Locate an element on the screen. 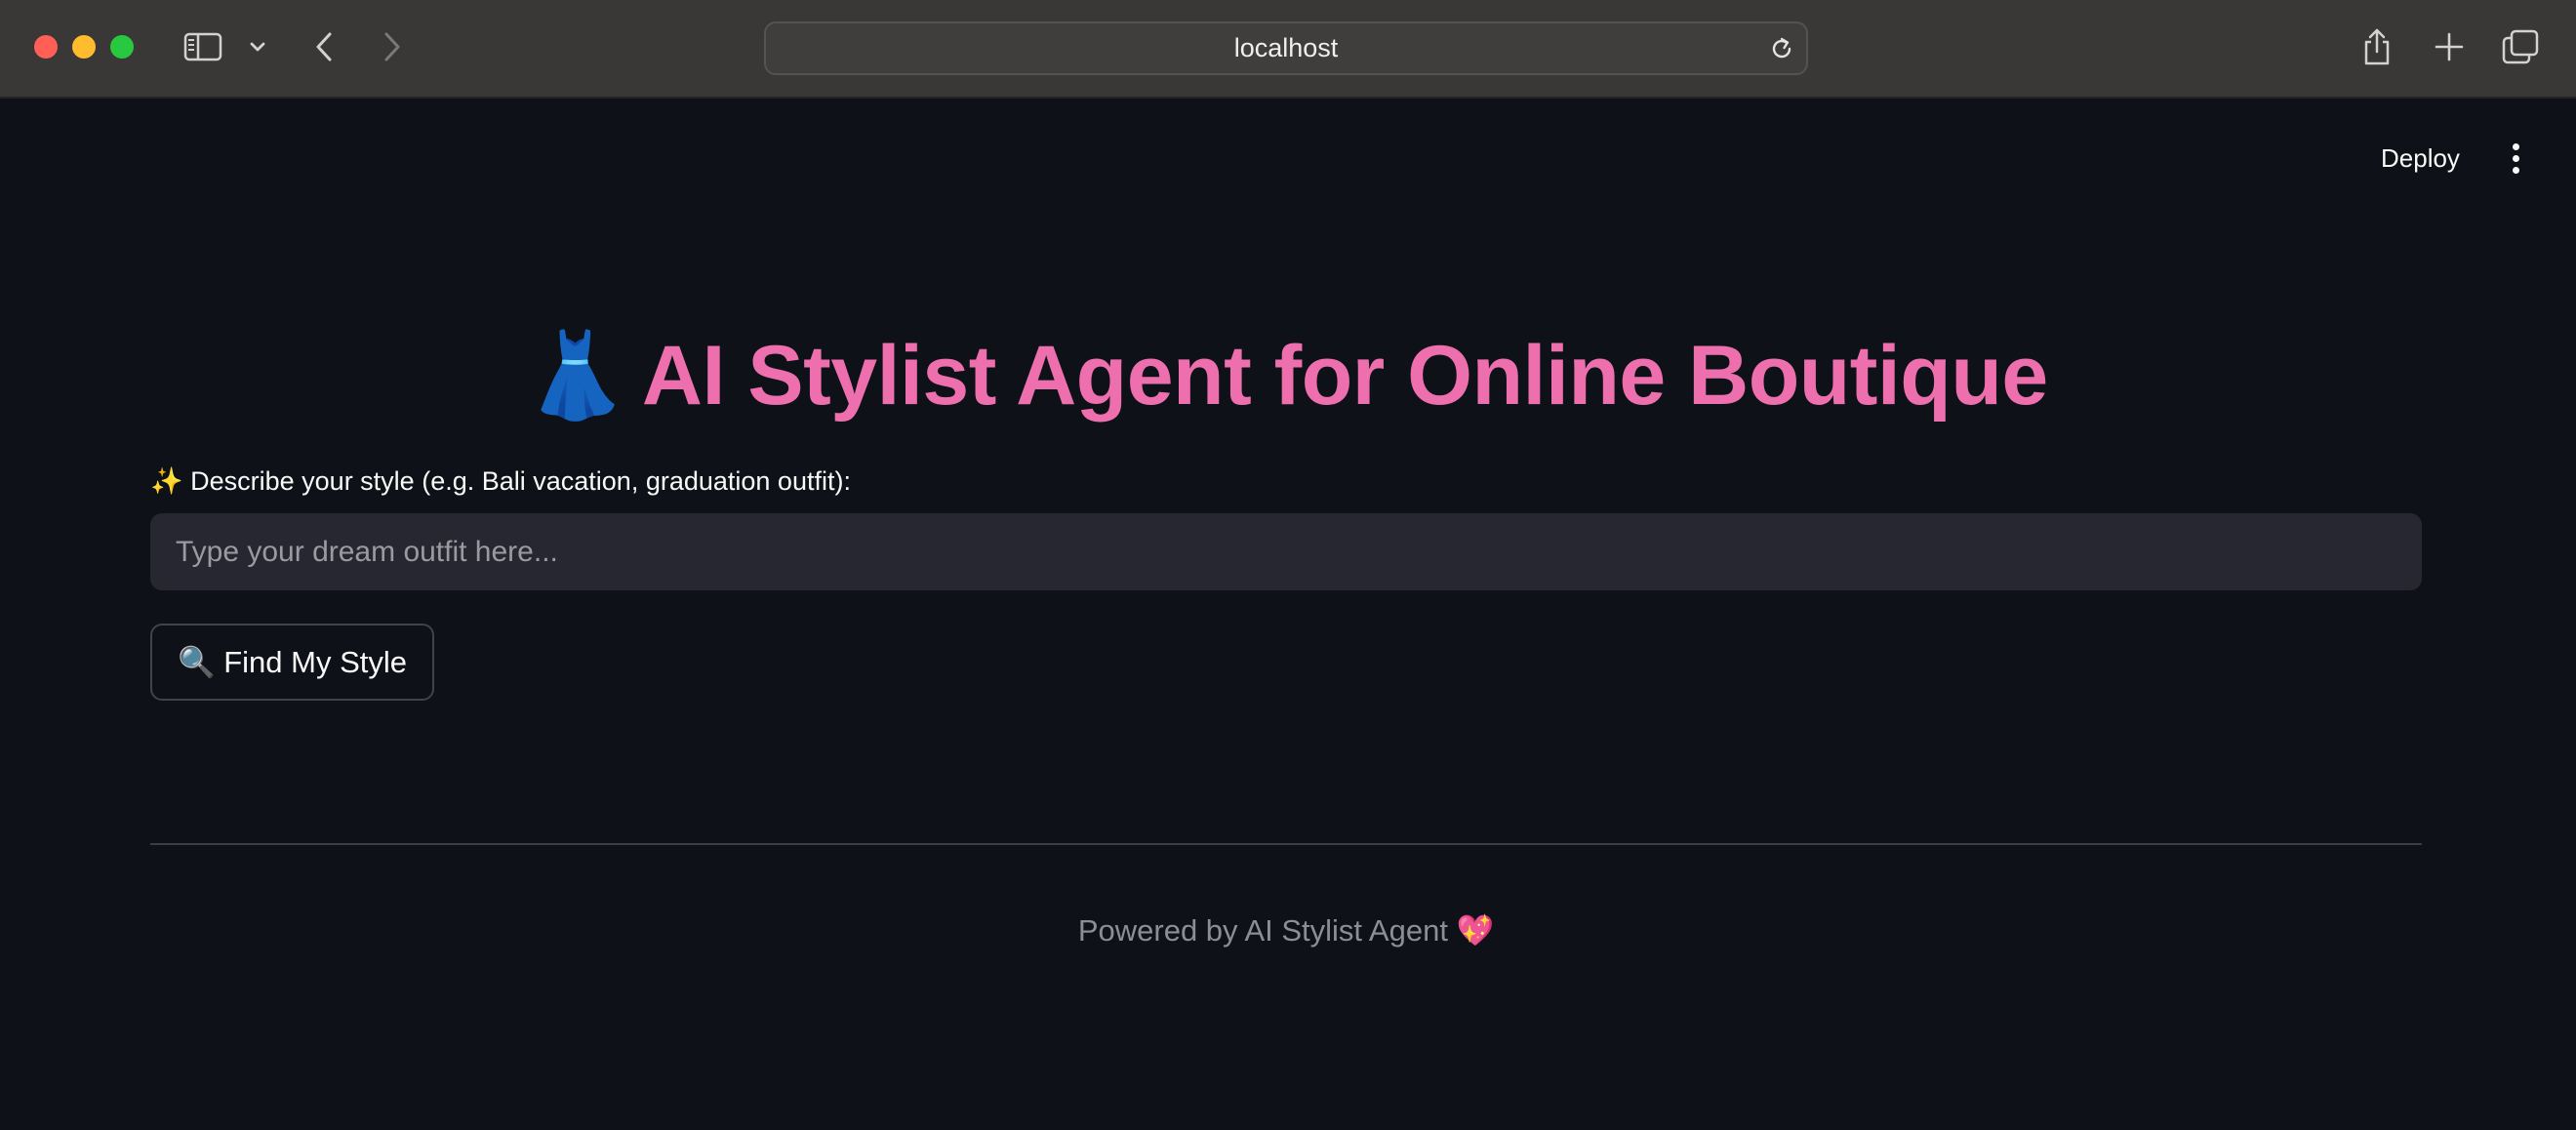 The height and width of the screenshot is (1130, 2576). window-minimize-button is located at coordinates (84, 47).